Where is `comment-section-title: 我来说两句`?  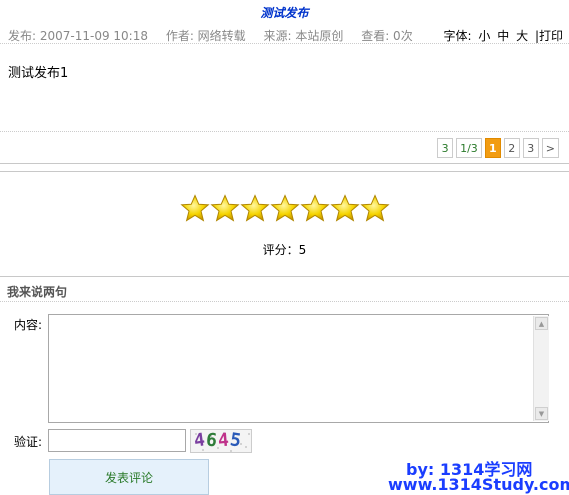 comment-section-title: 我来说两句 is located at coordinates (37, 292).